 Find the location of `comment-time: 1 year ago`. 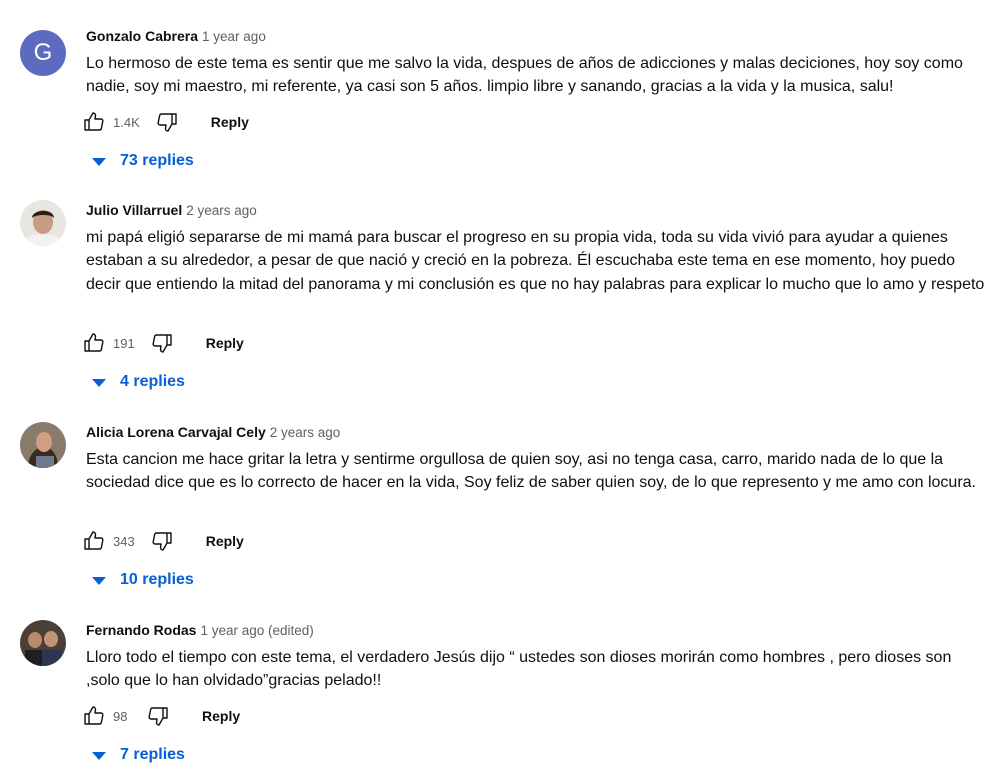

comment-time: 1 year ago is located at coordinates (234, 36).